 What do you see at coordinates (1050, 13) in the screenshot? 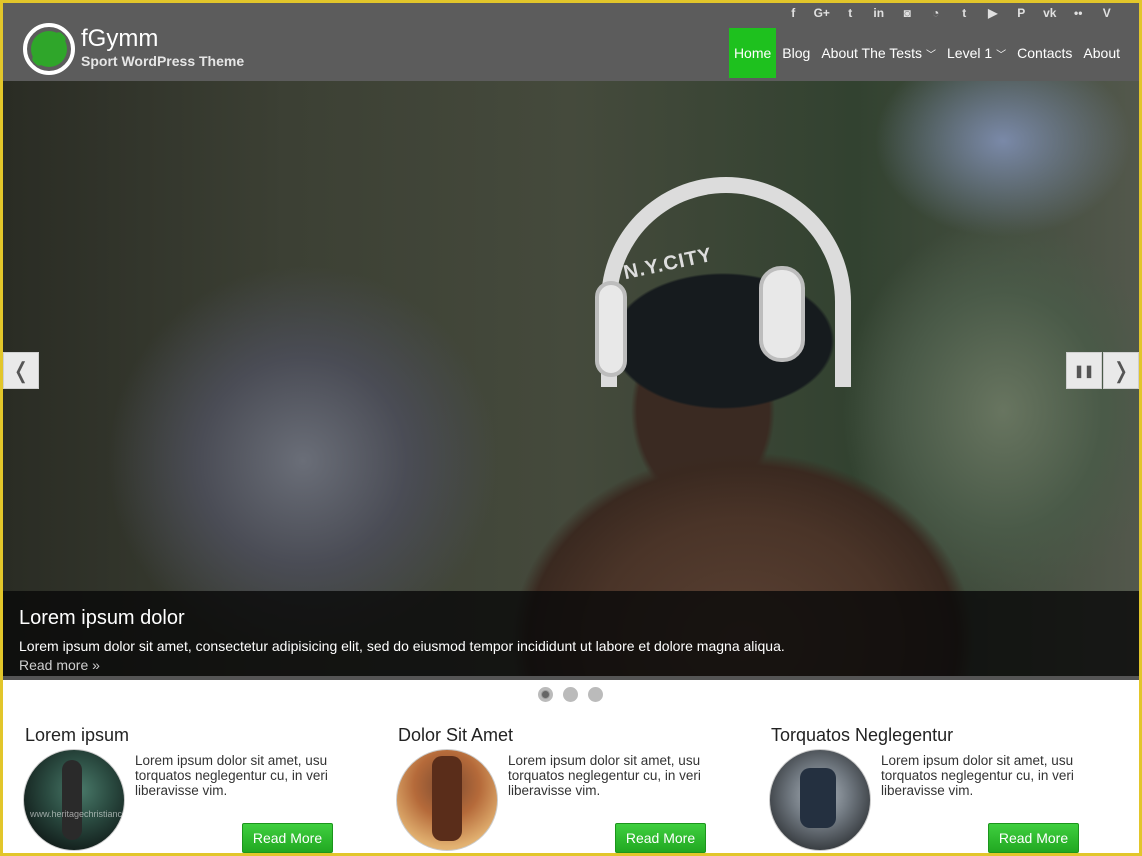
I see `vk-icon: vk` at bounding box center [1050, 13].